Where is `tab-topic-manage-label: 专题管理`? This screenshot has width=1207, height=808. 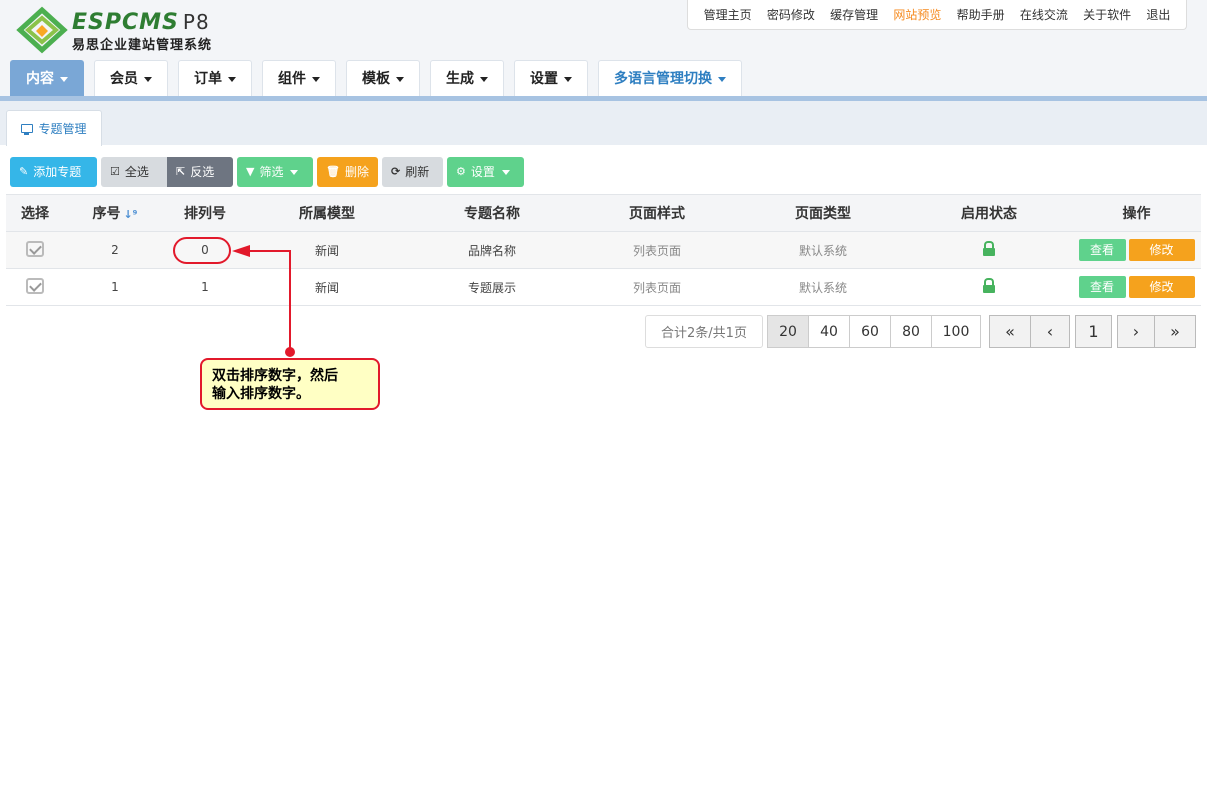 tab-topic-manage-label: 专题管理 is located at coordinates (62, 129).